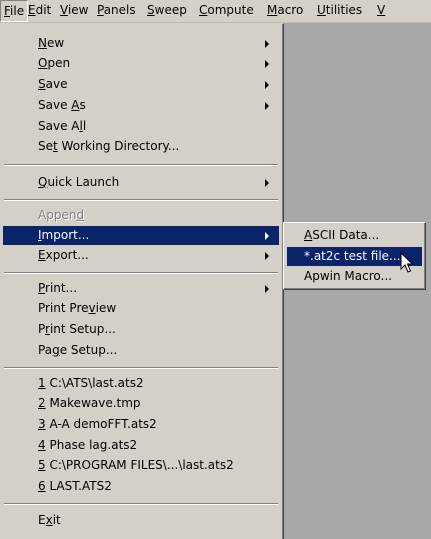  Describe the element at coordinates (141, 43) in the screenshot. I see `menu-item-new: New` at that location.